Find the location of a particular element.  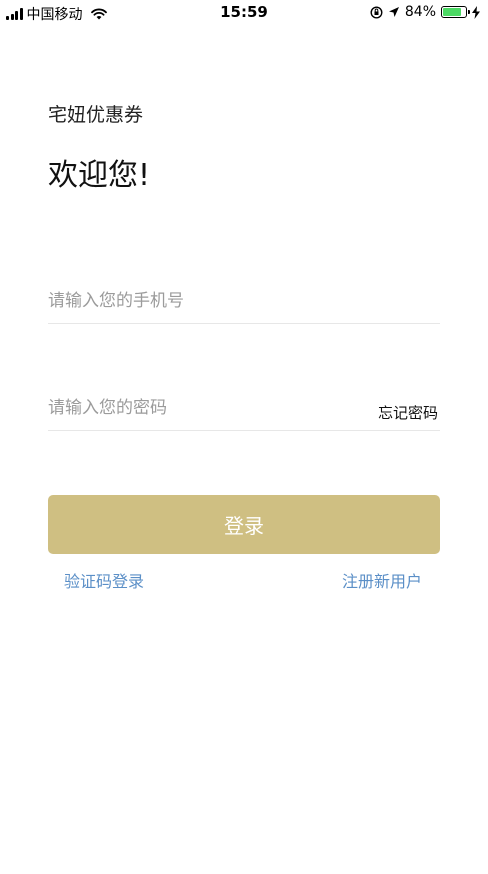

password-input is located at coordinates (198, 408).